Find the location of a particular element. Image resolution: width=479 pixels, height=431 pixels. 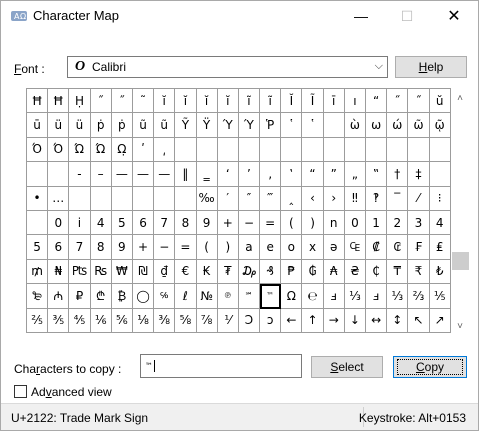

character-cell: Ĩ is located at coordinates (313, 101).